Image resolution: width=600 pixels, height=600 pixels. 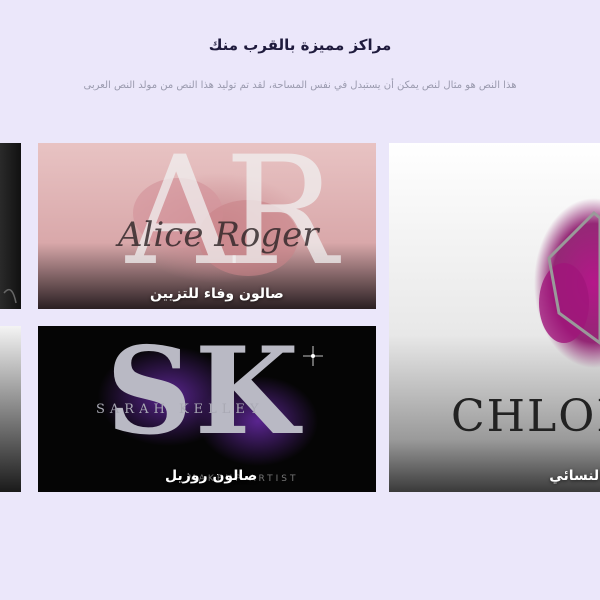 What do you see at coordinates (203, 394) in the screenshot?
I see `logo-initials: SK` at bounding box center [203, 394].